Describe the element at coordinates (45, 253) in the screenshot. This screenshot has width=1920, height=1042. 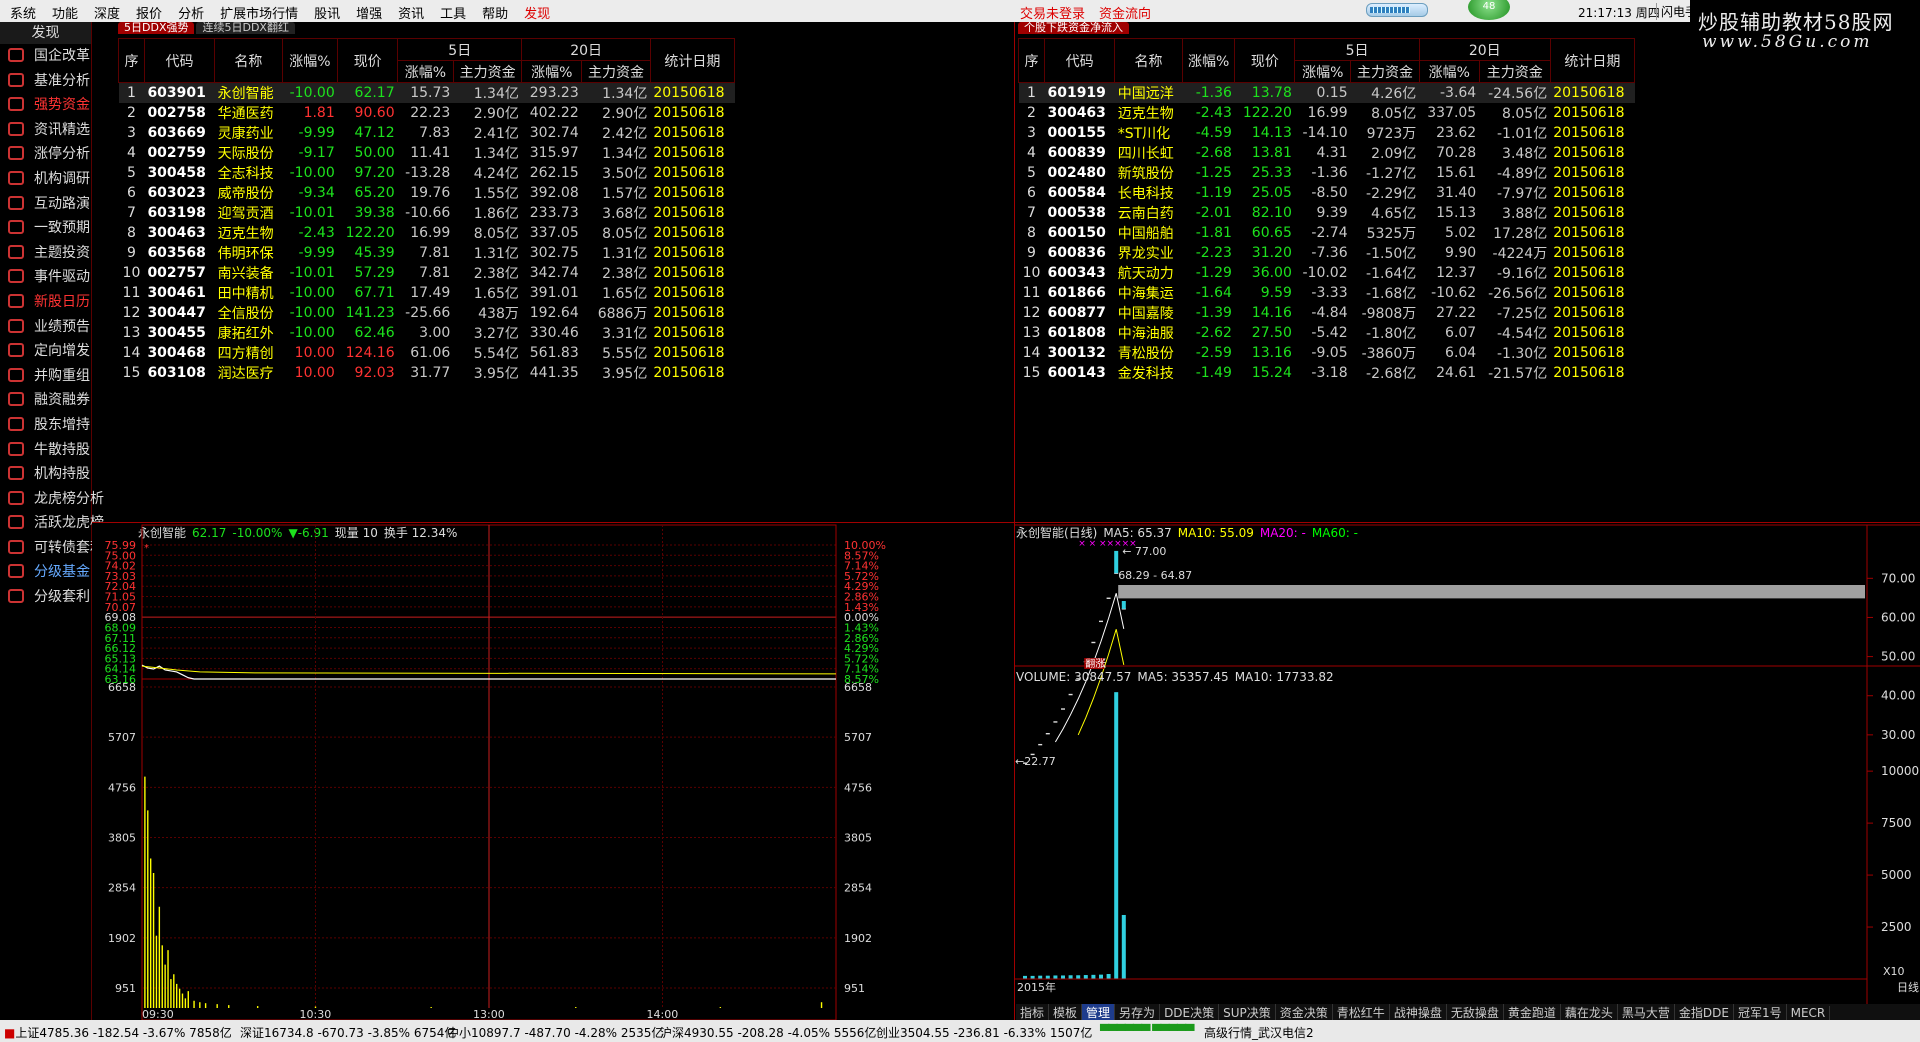
I see `sidebar-item-8: 主题投资` at that location.